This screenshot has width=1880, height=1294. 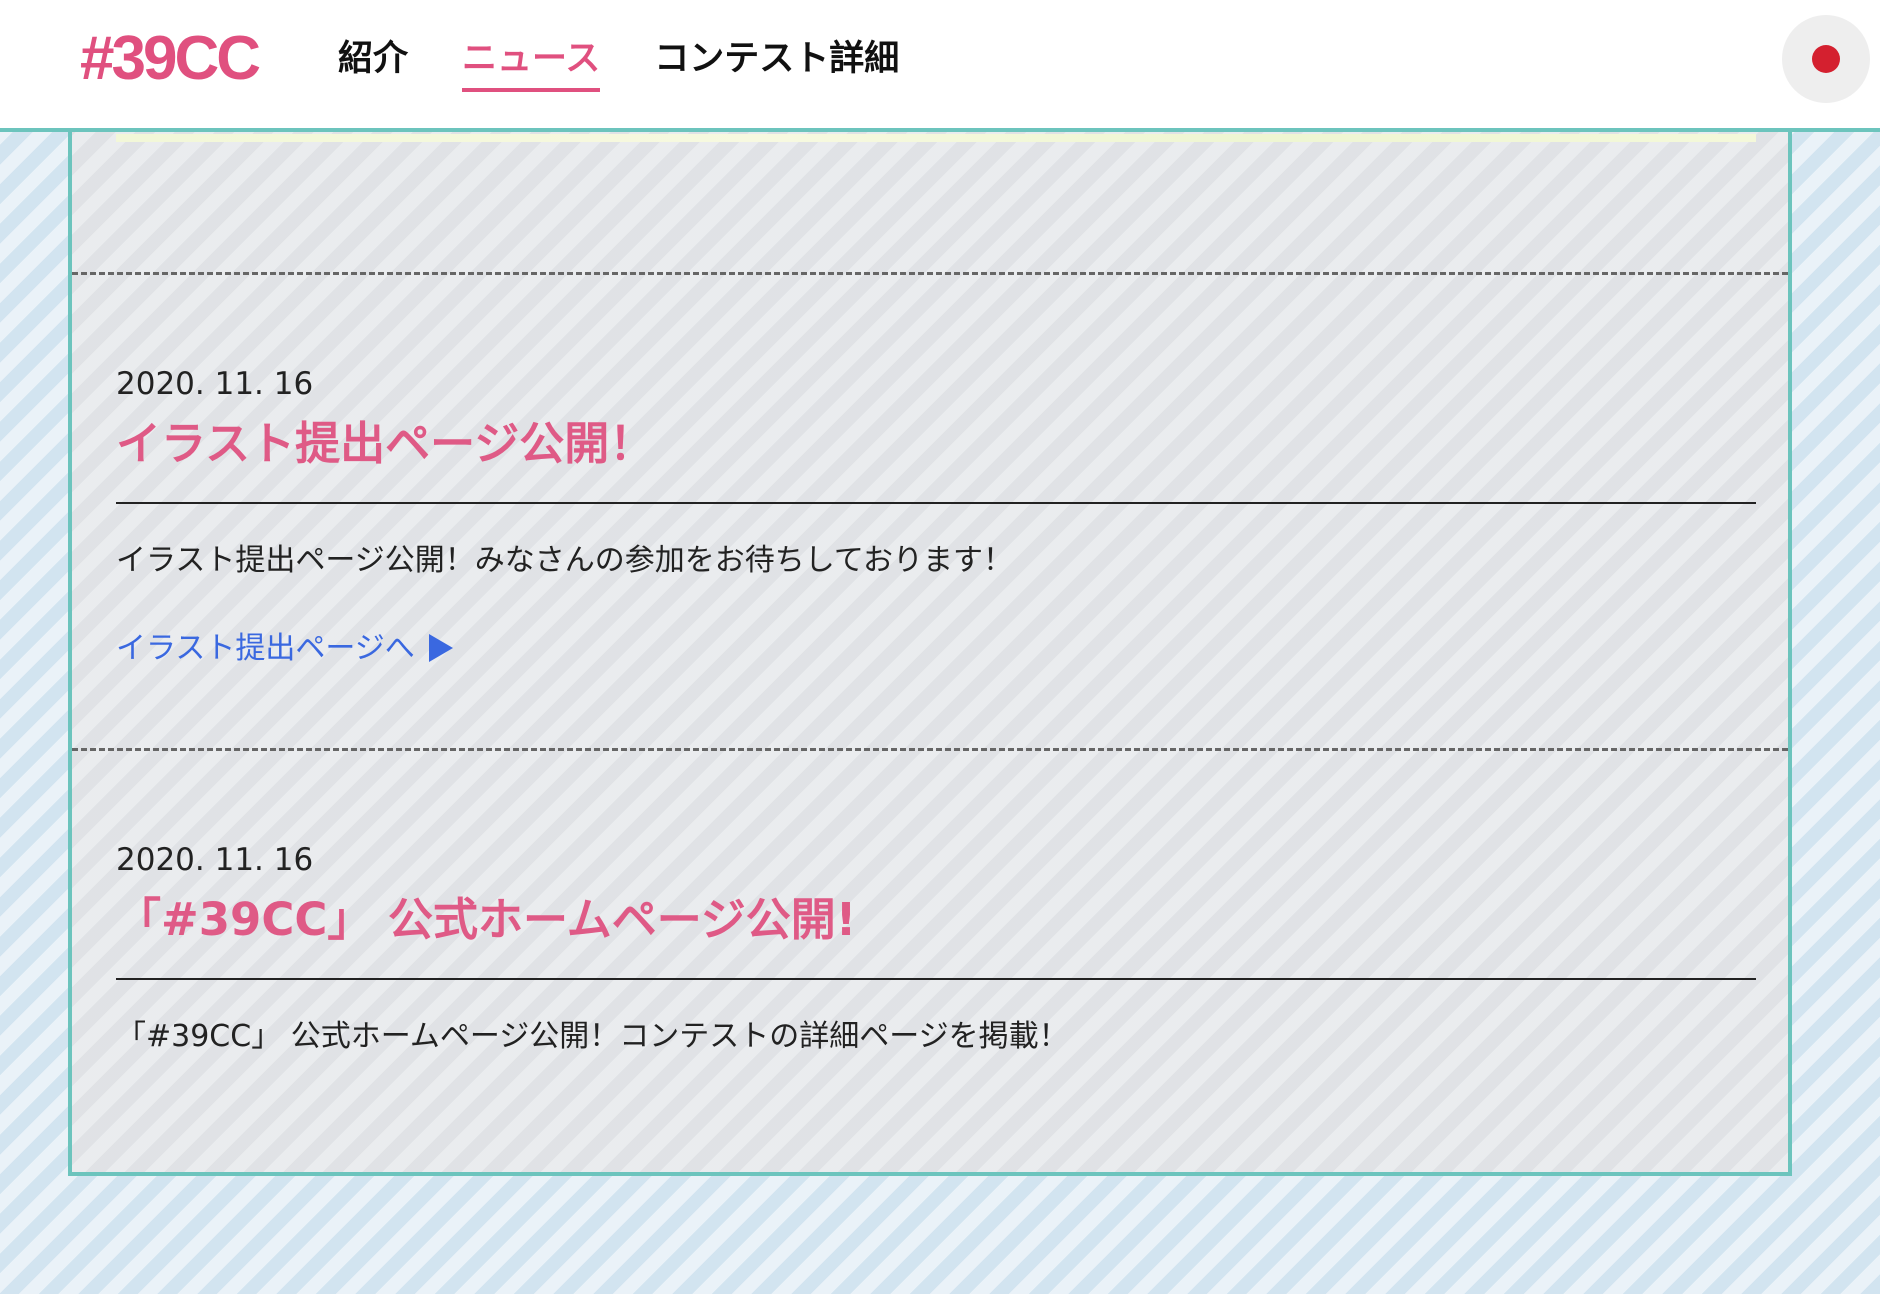 I want to click on site-logo: #39CC, so click(x=170, y=59).